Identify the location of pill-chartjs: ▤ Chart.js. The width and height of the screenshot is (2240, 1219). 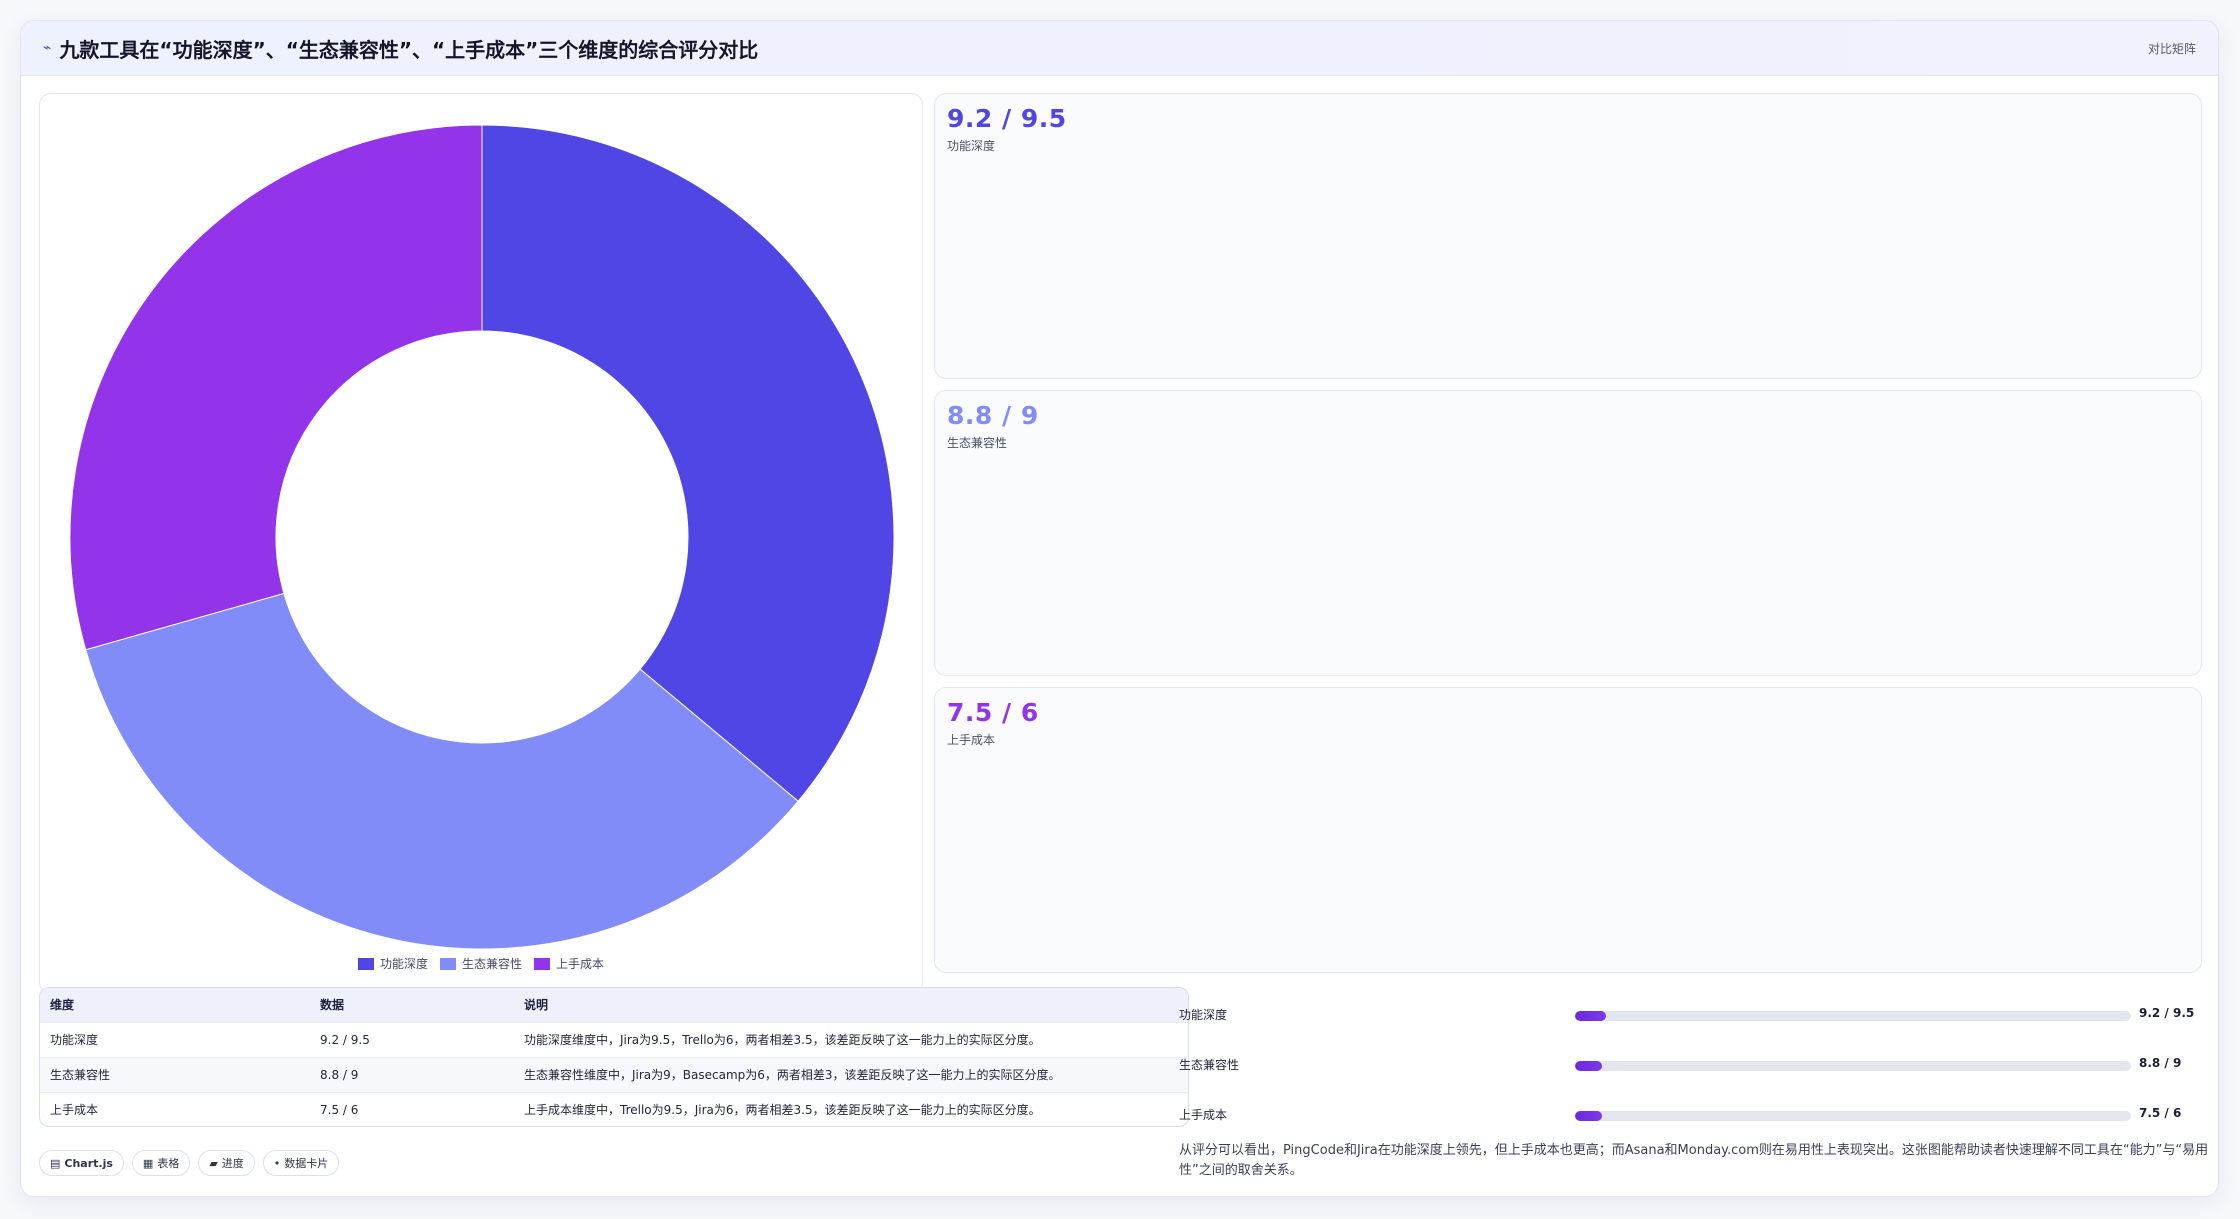
(81, 1163).